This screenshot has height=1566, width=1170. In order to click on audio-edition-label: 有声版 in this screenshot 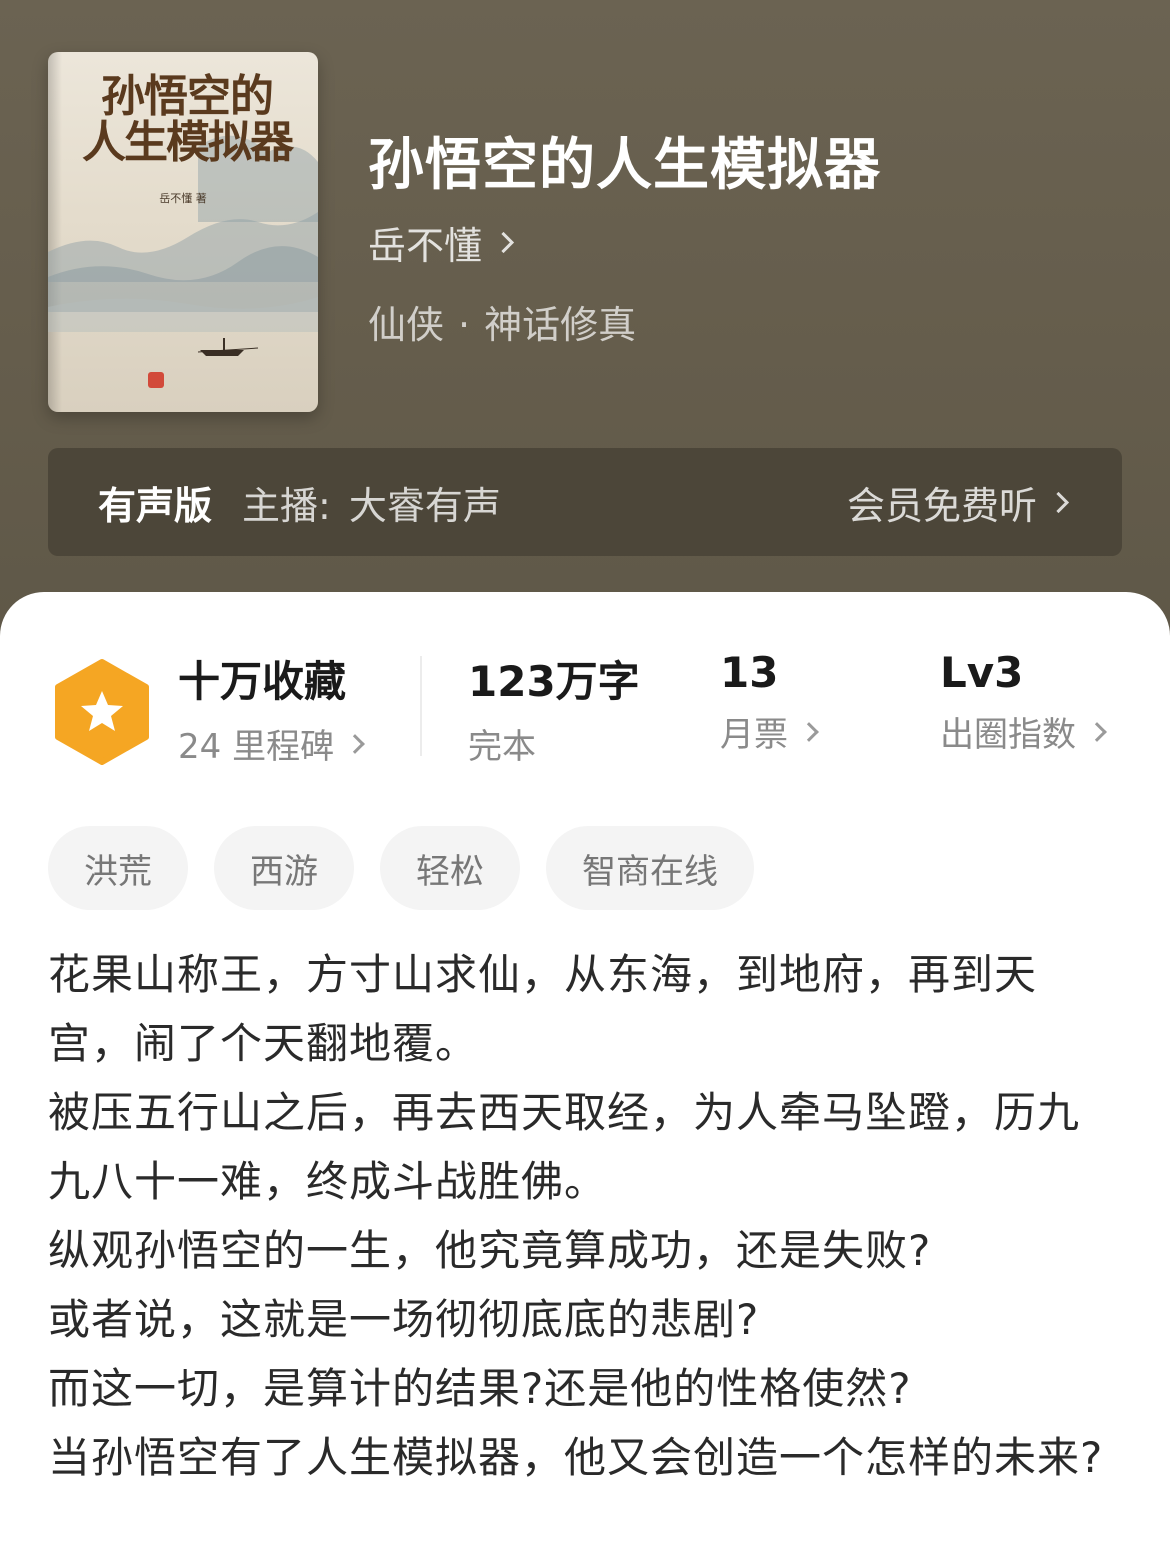, I will do `click(155, 505)`.